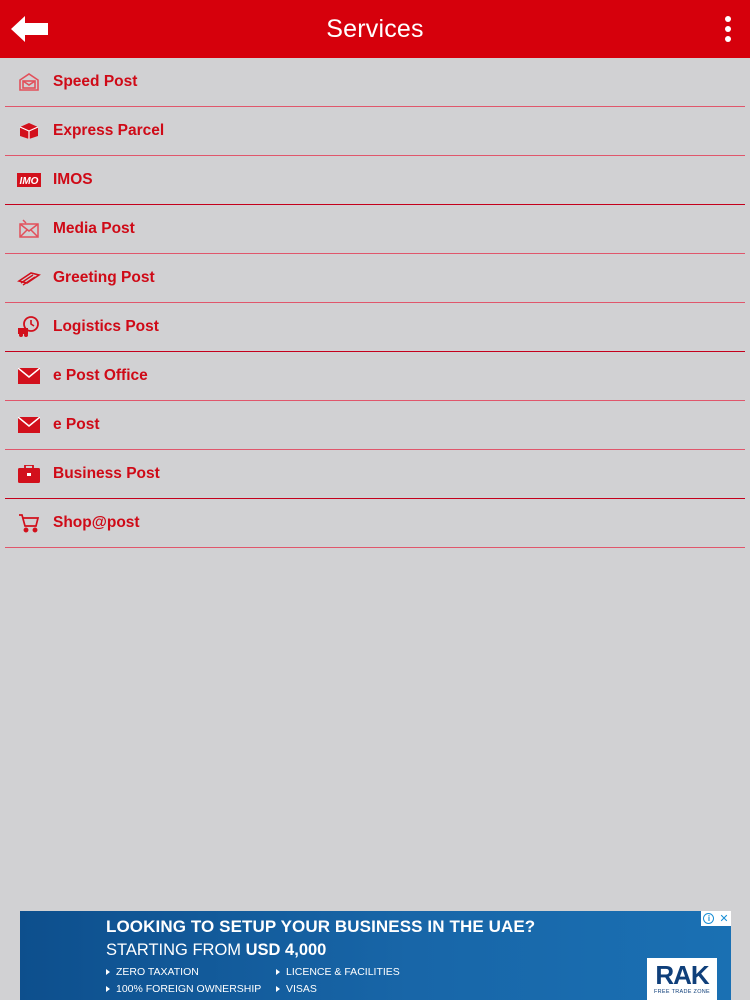 This screenshot has width=750, height=1000. What do you see at coordinates (375, 278) in the screenshot?
I see `service-item-greeting-post: Greeting Post` at bounding box center [375, 278].